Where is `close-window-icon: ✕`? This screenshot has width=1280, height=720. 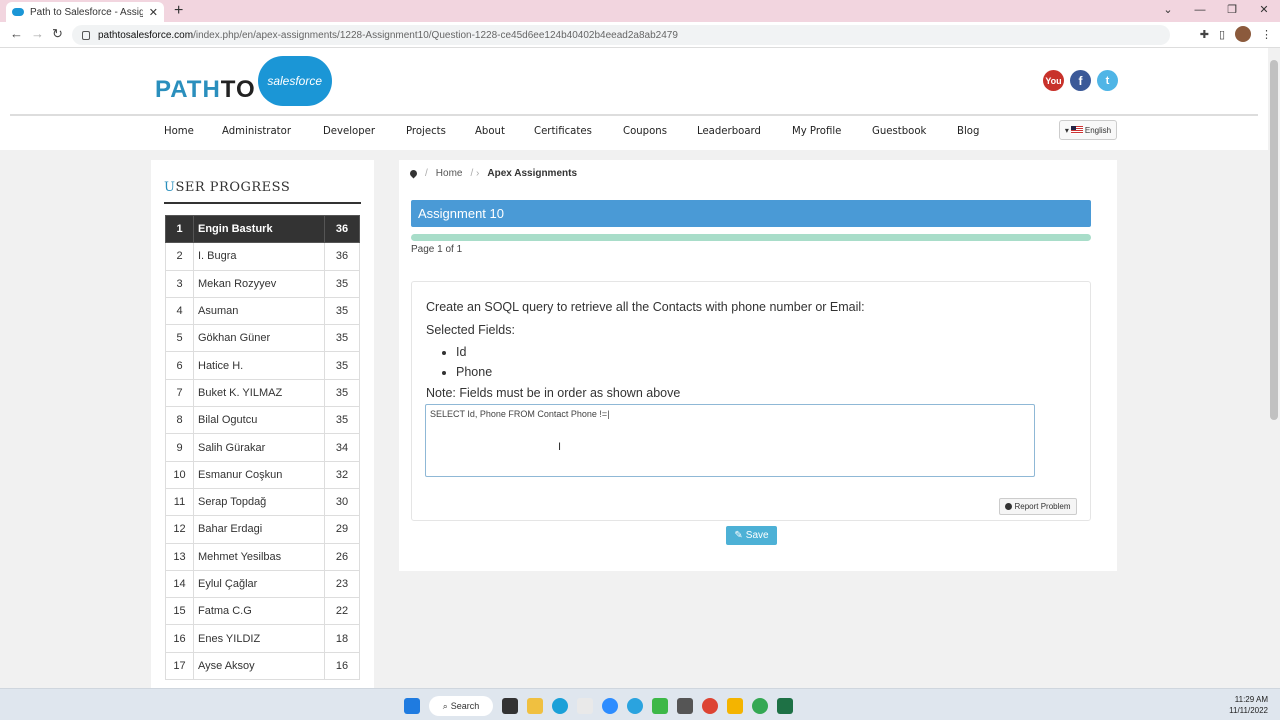
close-window-icon: ✕ is located at coordinates (1264, 11).